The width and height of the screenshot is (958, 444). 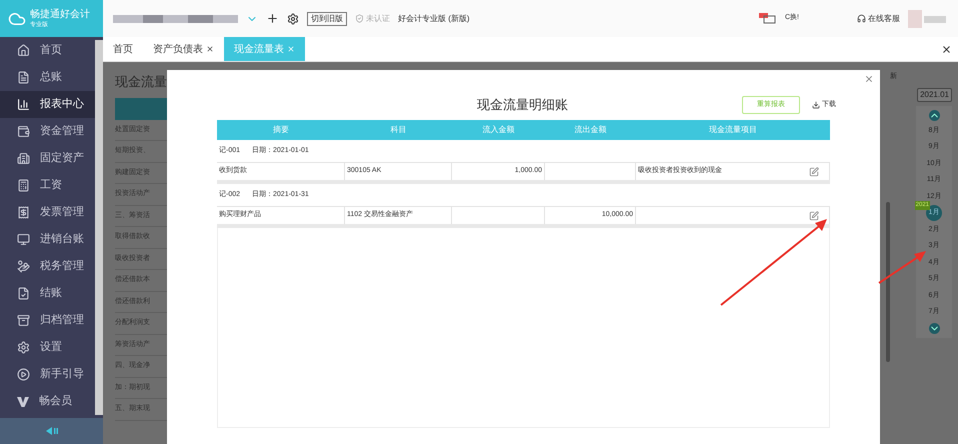 What do you see at coordinates (23, 402) in the screenshot?
I see `v-shape-icon` at bounding box center [23, 402].